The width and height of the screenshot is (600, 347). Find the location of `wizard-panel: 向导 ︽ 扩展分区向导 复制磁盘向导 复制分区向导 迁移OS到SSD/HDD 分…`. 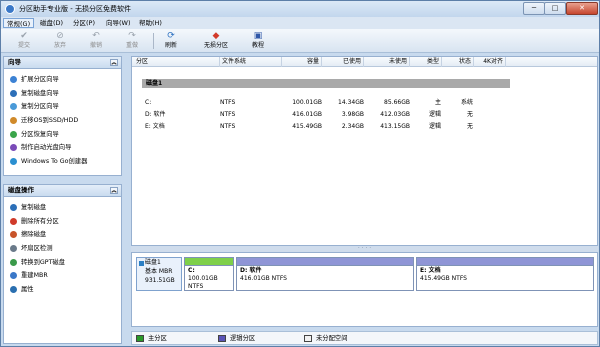

wizard-panel: 向导 ︽ 扩展分区向导 复制磁盘向导 复制分区向导 迁移OS到SSD/HDD 分… is located at coordinates (62, 116).